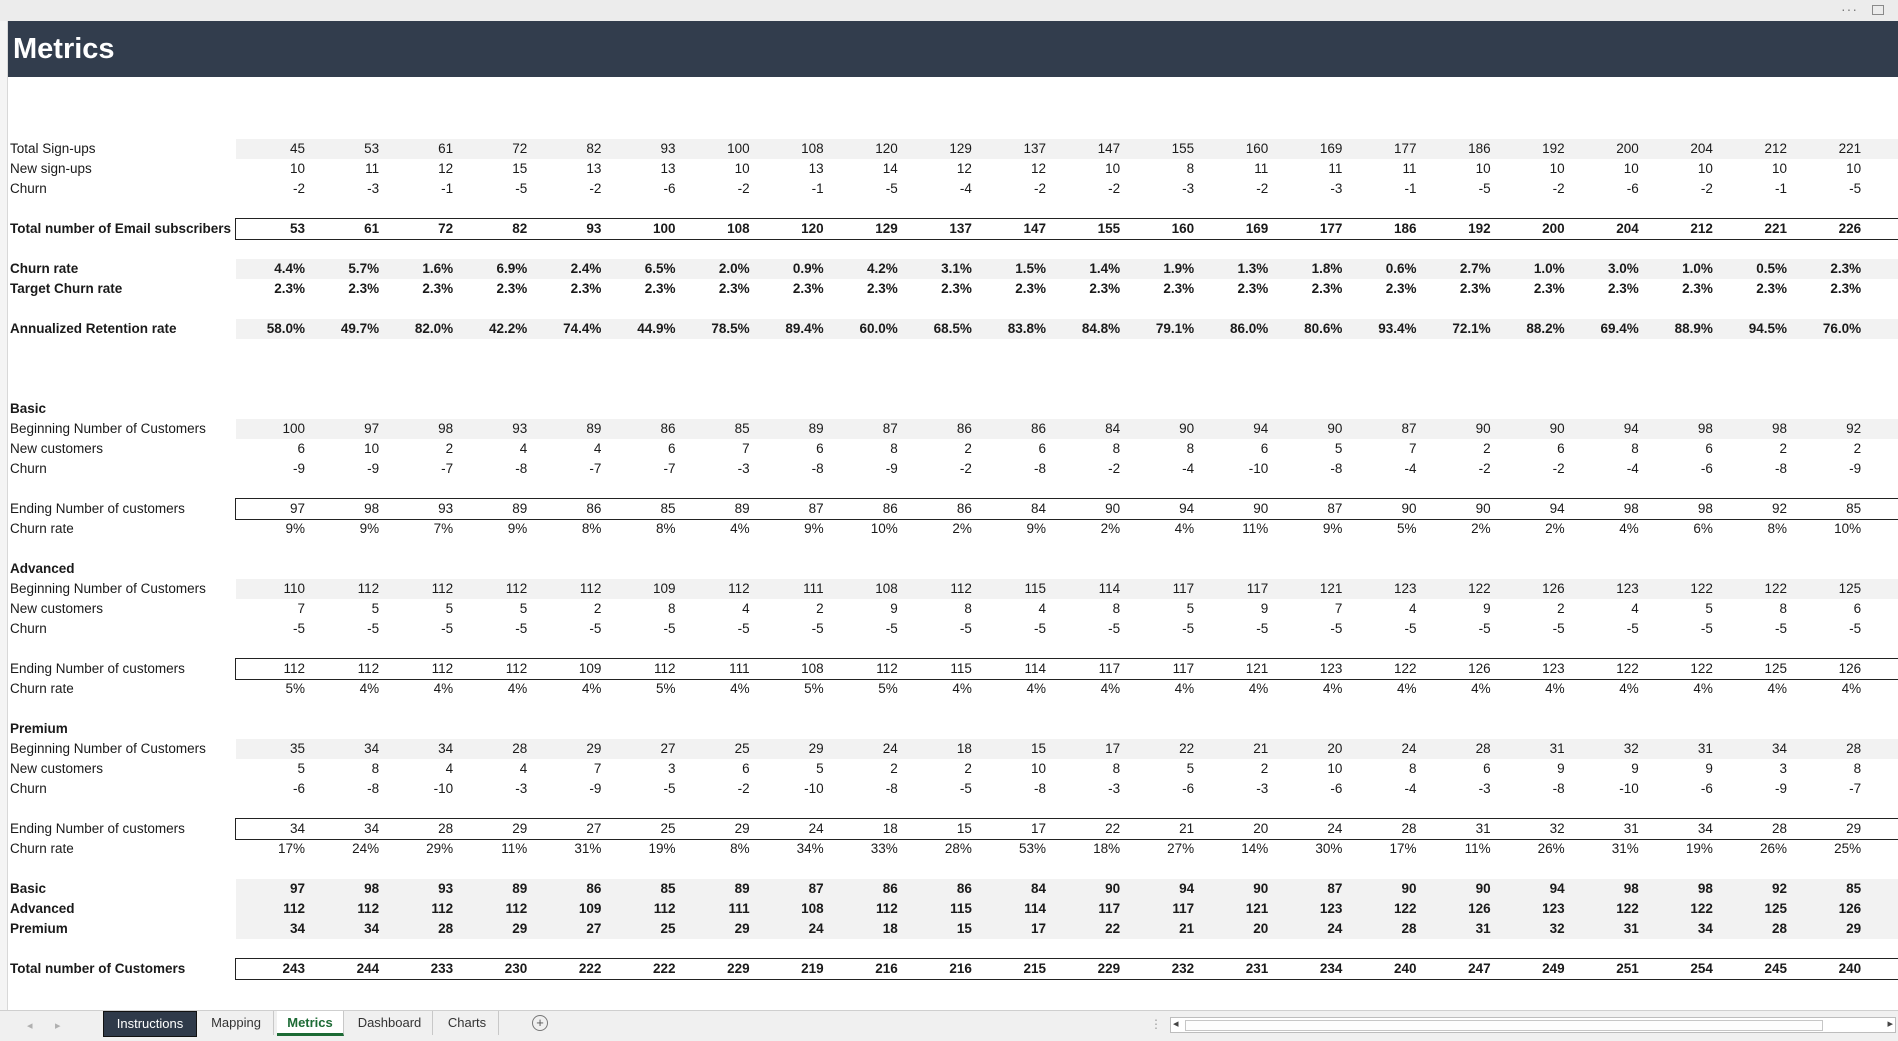 The height and width of the screenshot is (1041, 1898). What do you see at coordinates (1528, 329) in the screenshot?
I see `table-cell: 88.2%` at bounding box center [1528, 329].